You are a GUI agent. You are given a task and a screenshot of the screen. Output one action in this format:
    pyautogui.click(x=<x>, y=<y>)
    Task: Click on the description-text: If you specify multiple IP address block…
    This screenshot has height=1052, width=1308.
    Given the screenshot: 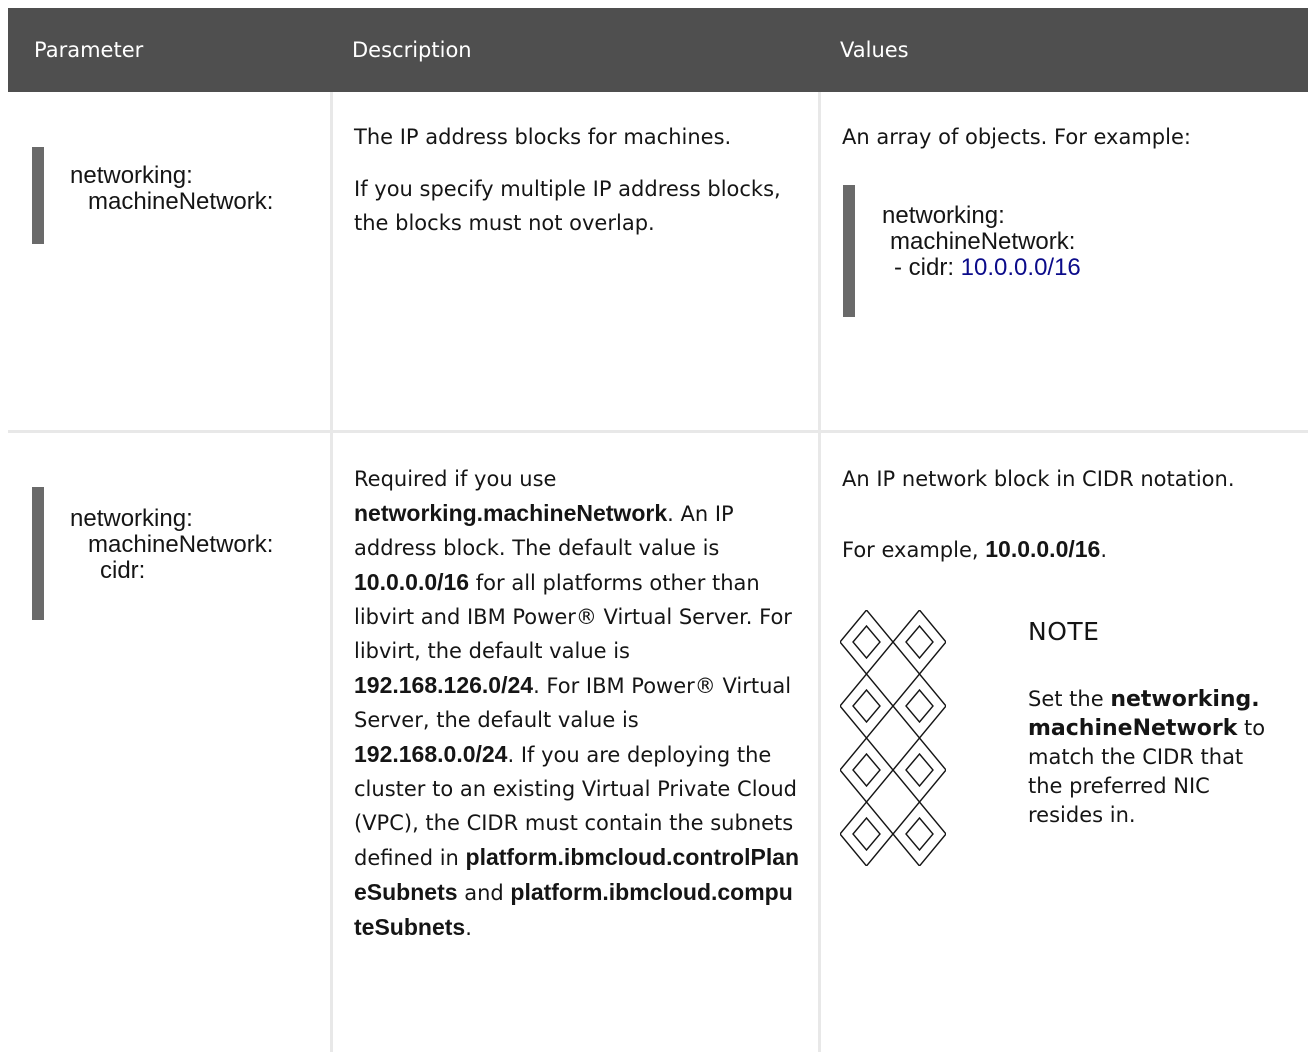 What is the action you would take?
    pyautogui.click(x=567, y=206)
    